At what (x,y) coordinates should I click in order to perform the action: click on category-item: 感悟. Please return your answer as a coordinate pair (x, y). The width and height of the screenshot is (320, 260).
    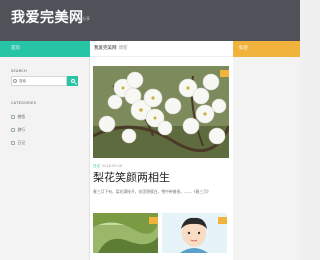
    Looking at the image, I should click on (18, 117).